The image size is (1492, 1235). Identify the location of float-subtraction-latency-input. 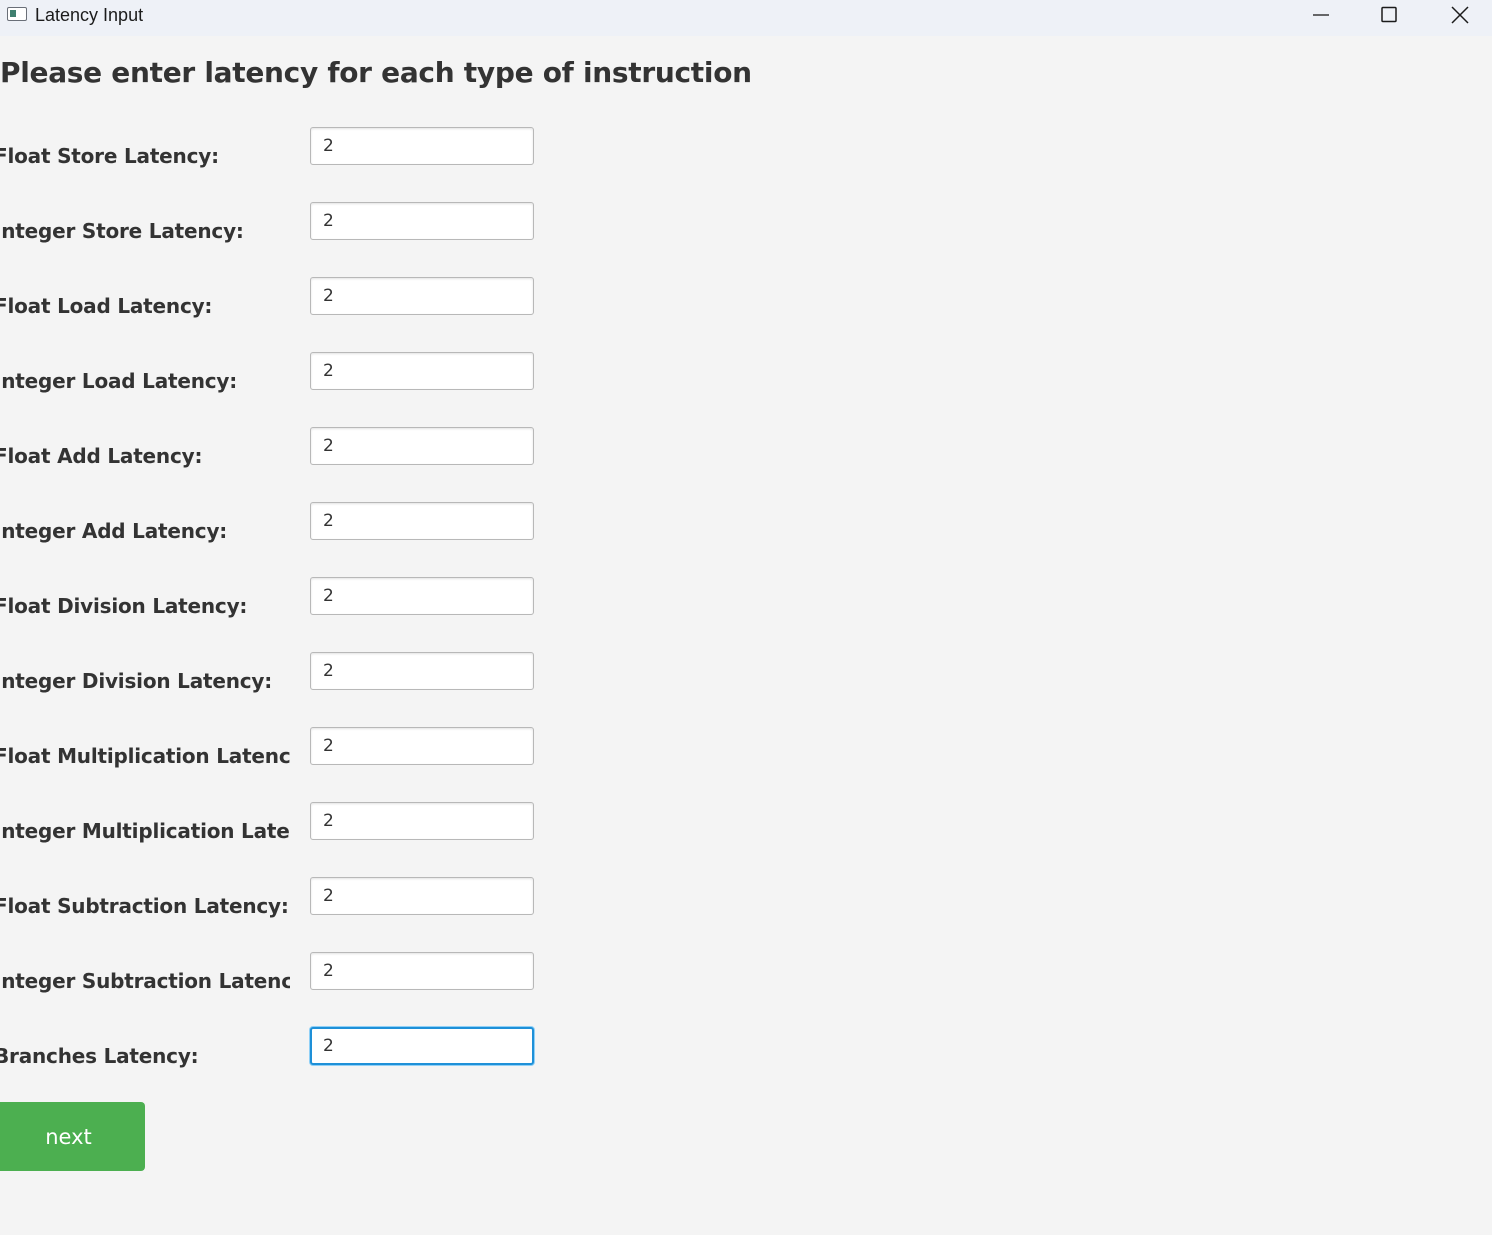
(422, 896).